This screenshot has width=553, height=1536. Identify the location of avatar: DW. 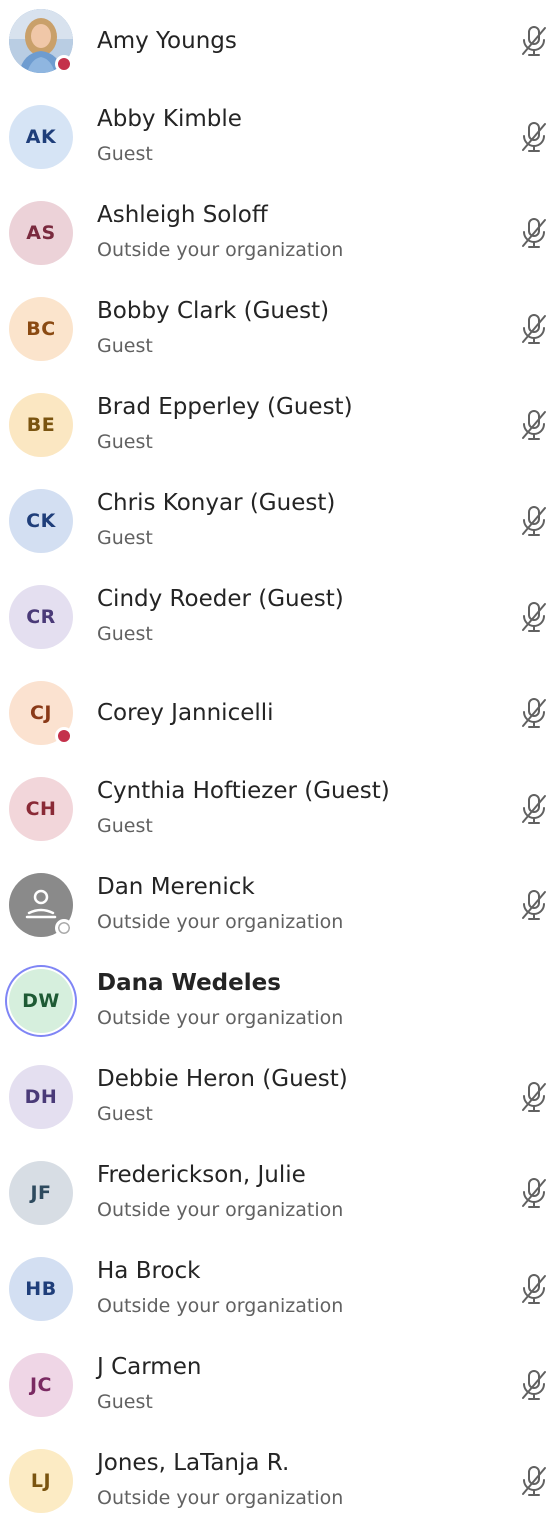
(41, 1001).